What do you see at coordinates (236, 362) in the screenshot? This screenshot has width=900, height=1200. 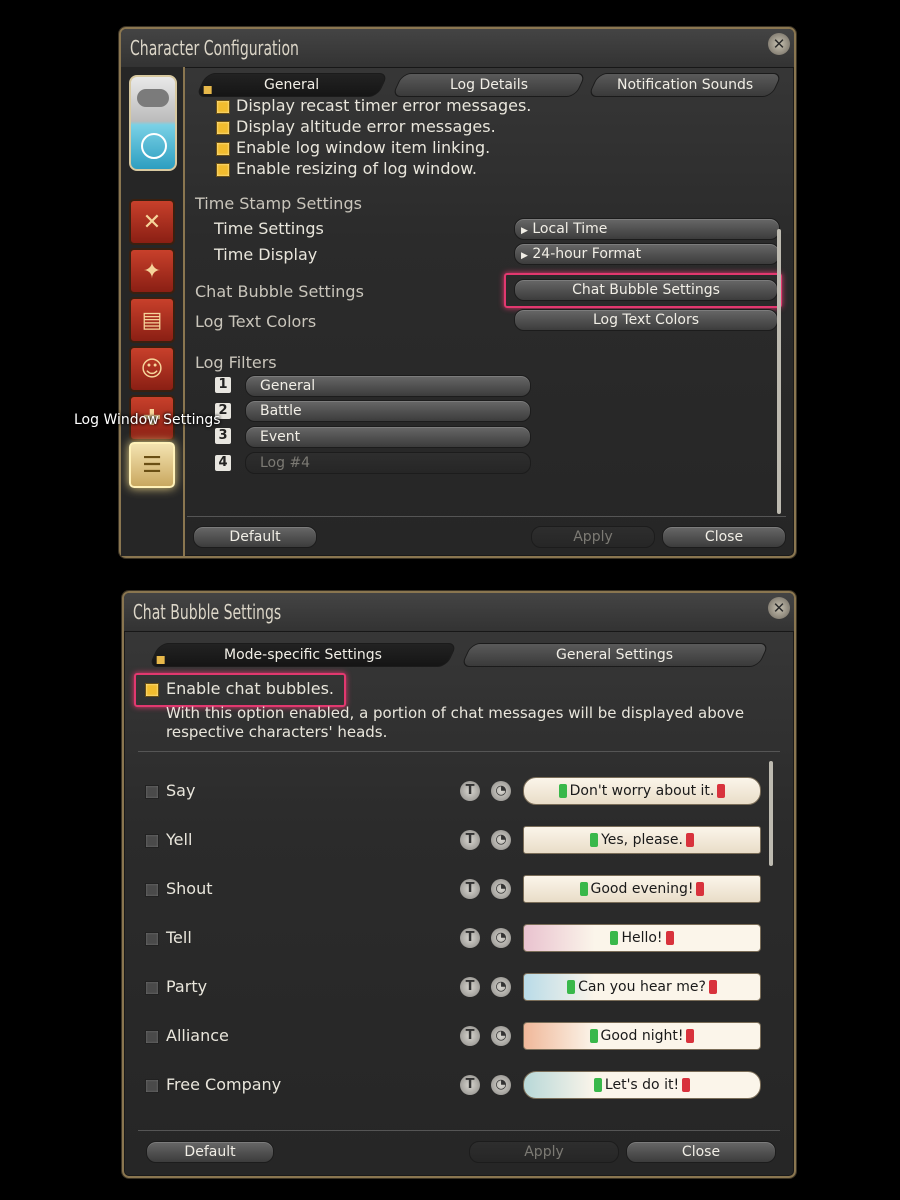 I see `log-filters-header: Log Filters` at bounding box center [236, 362].